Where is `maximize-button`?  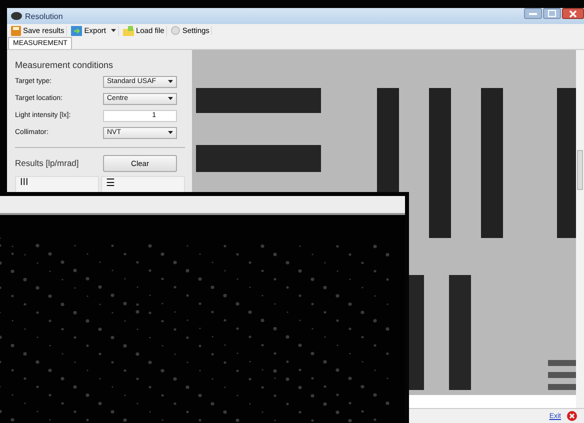 maximize-button is located at coordinates (552, 13).